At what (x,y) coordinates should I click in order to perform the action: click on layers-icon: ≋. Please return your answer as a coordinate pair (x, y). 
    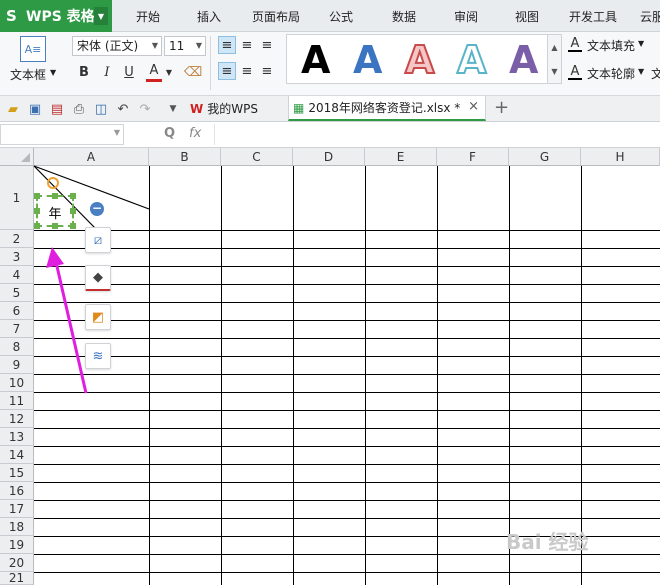
    Looking at the image, I should click on (98, 356).